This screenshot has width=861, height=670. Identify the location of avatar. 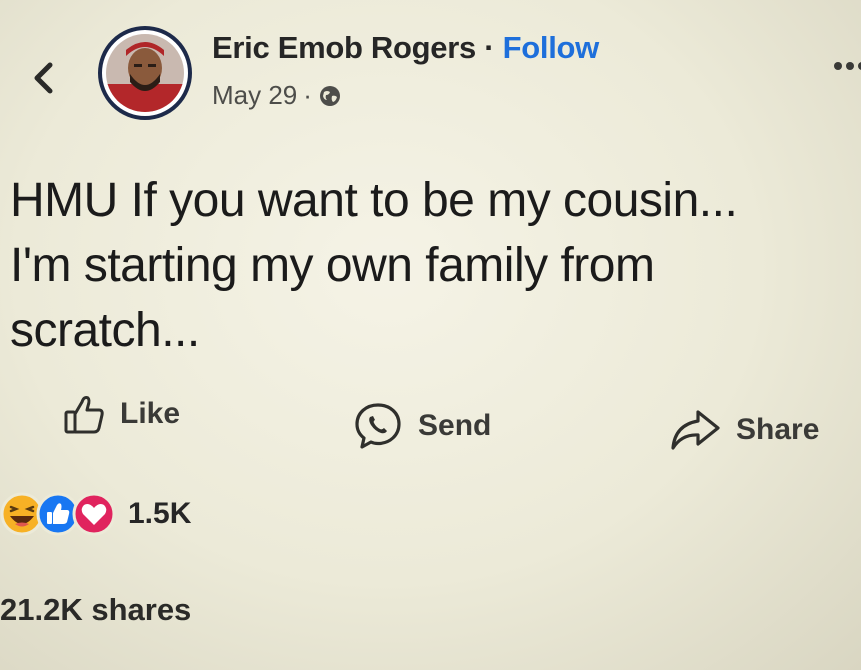
(145, 73).